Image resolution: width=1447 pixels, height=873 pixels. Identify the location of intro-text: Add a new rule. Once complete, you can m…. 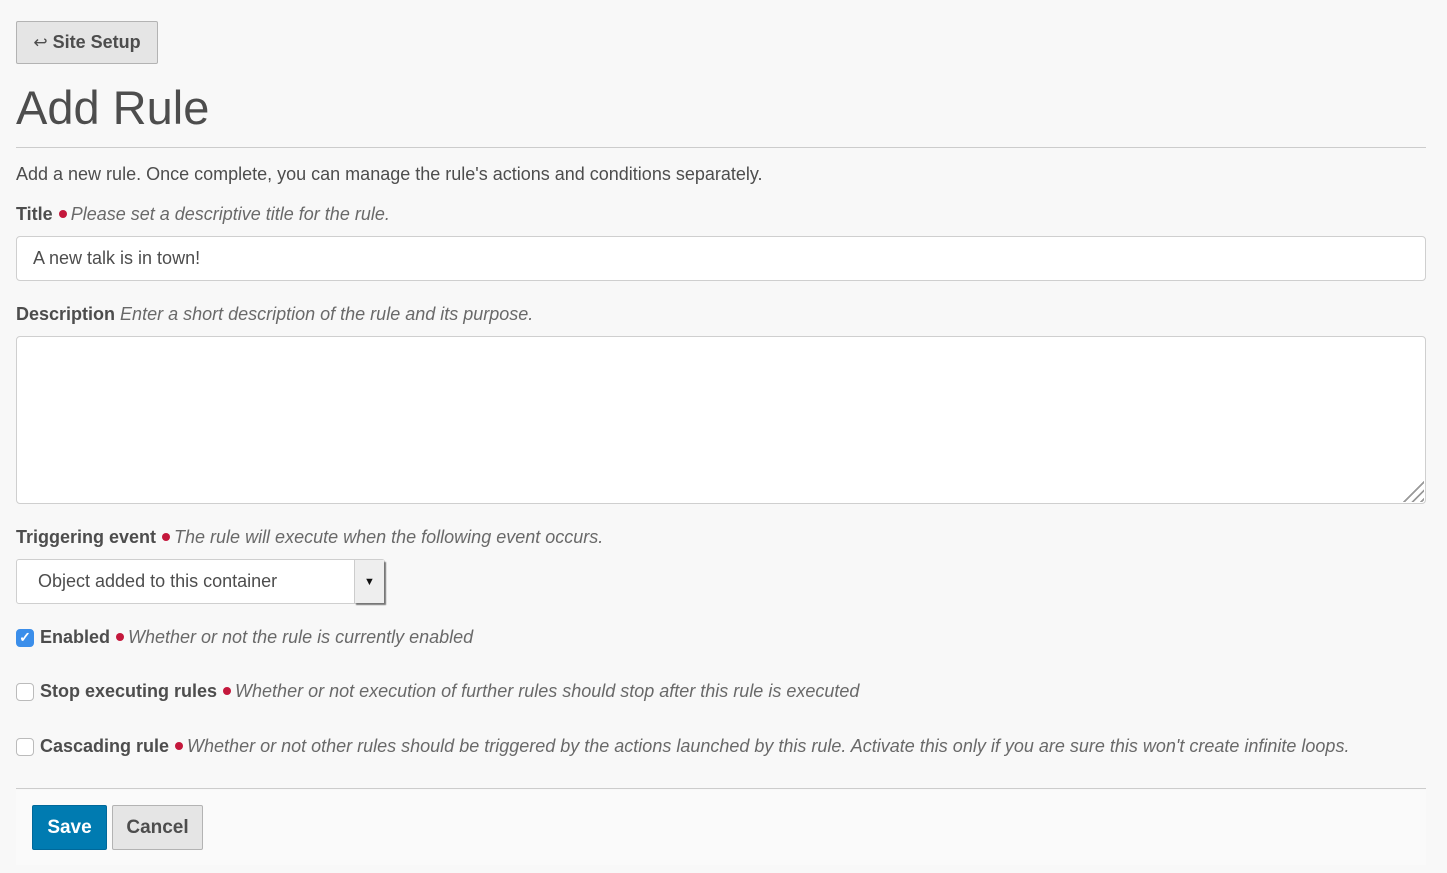
(389, 174).